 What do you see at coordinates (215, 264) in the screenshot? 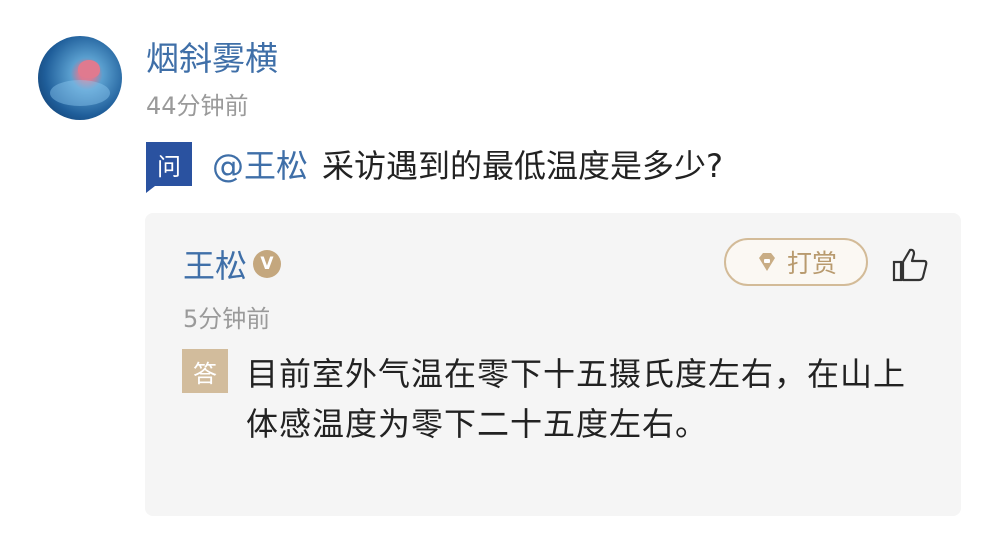
I see `answerer-name: 王松` at bounding box center [215, 264].